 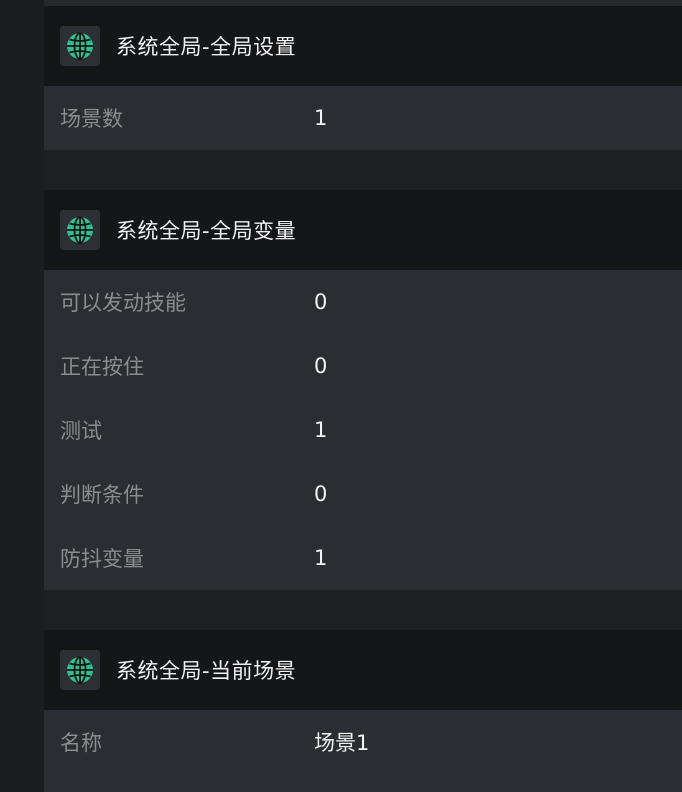 I want to click on property-label: 可以发动技能, so click(x=123, y=303).